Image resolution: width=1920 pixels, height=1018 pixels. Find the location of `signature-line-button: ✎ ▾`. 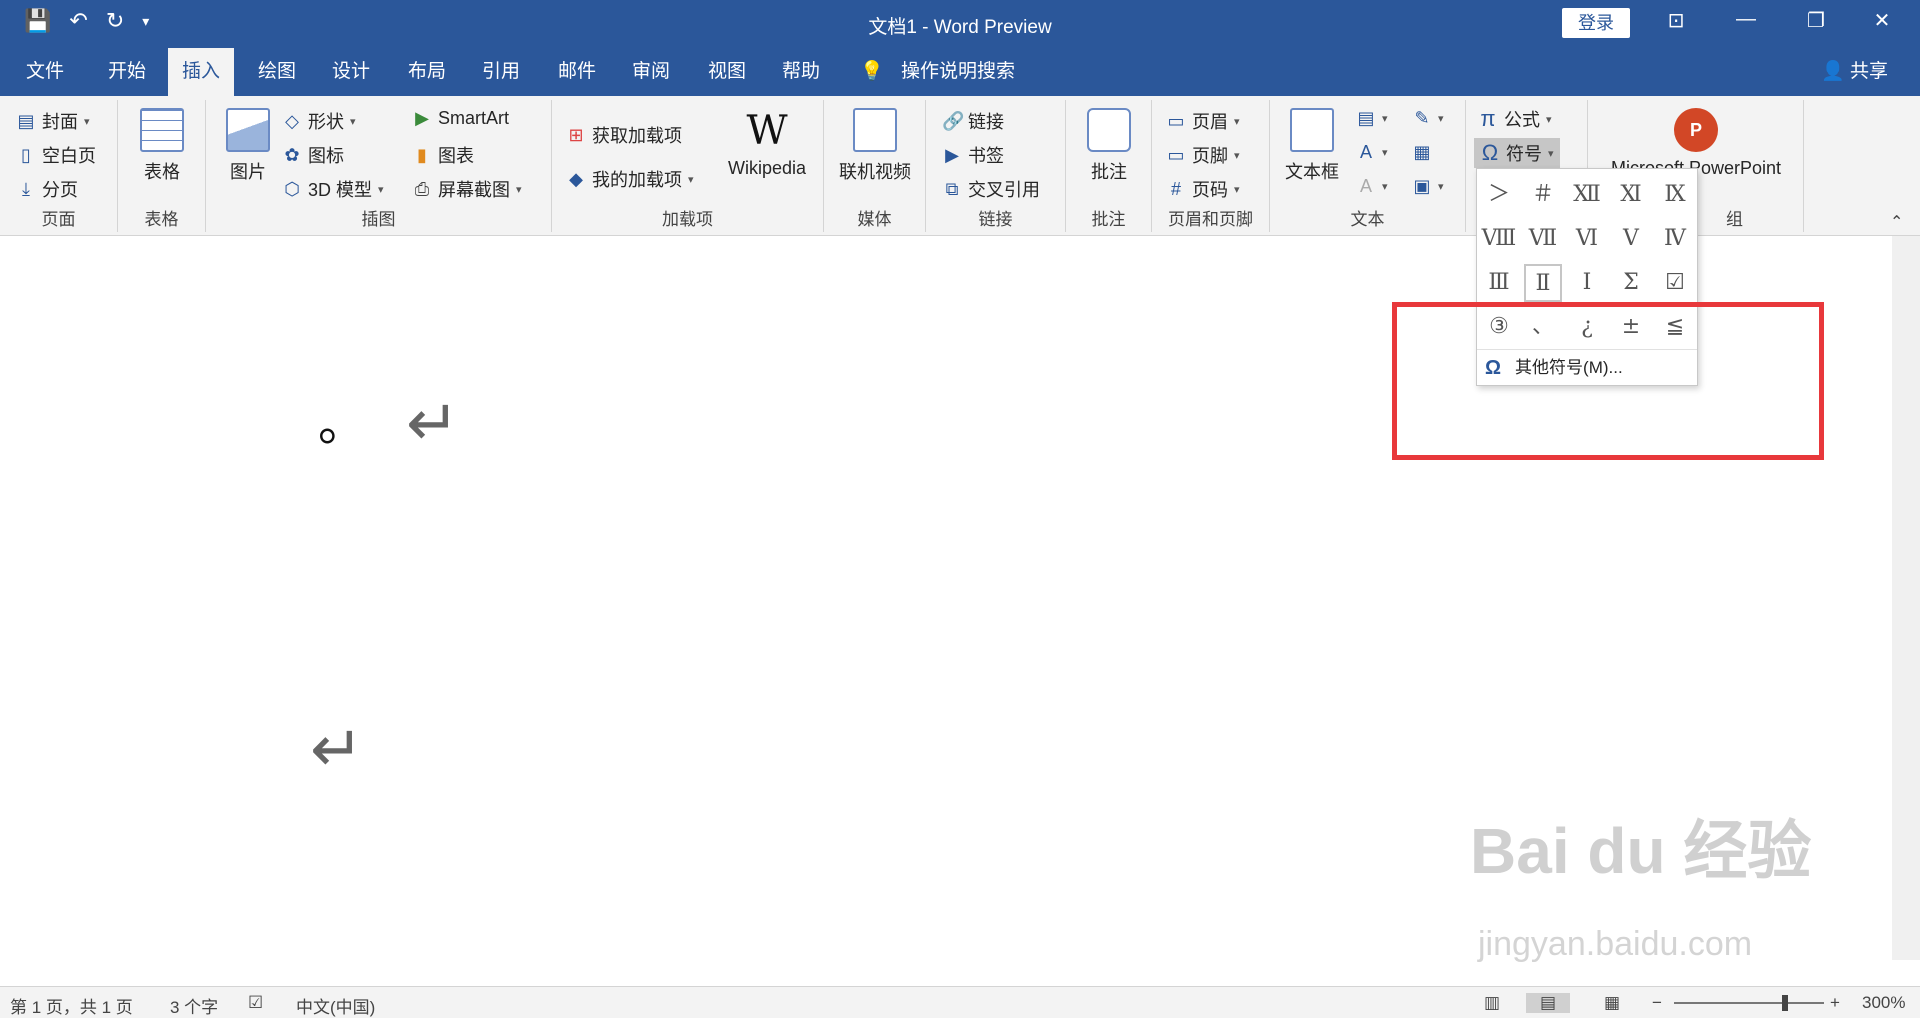

signature-line-button: ✎ ▾ is located at coordinates (1427, 118).